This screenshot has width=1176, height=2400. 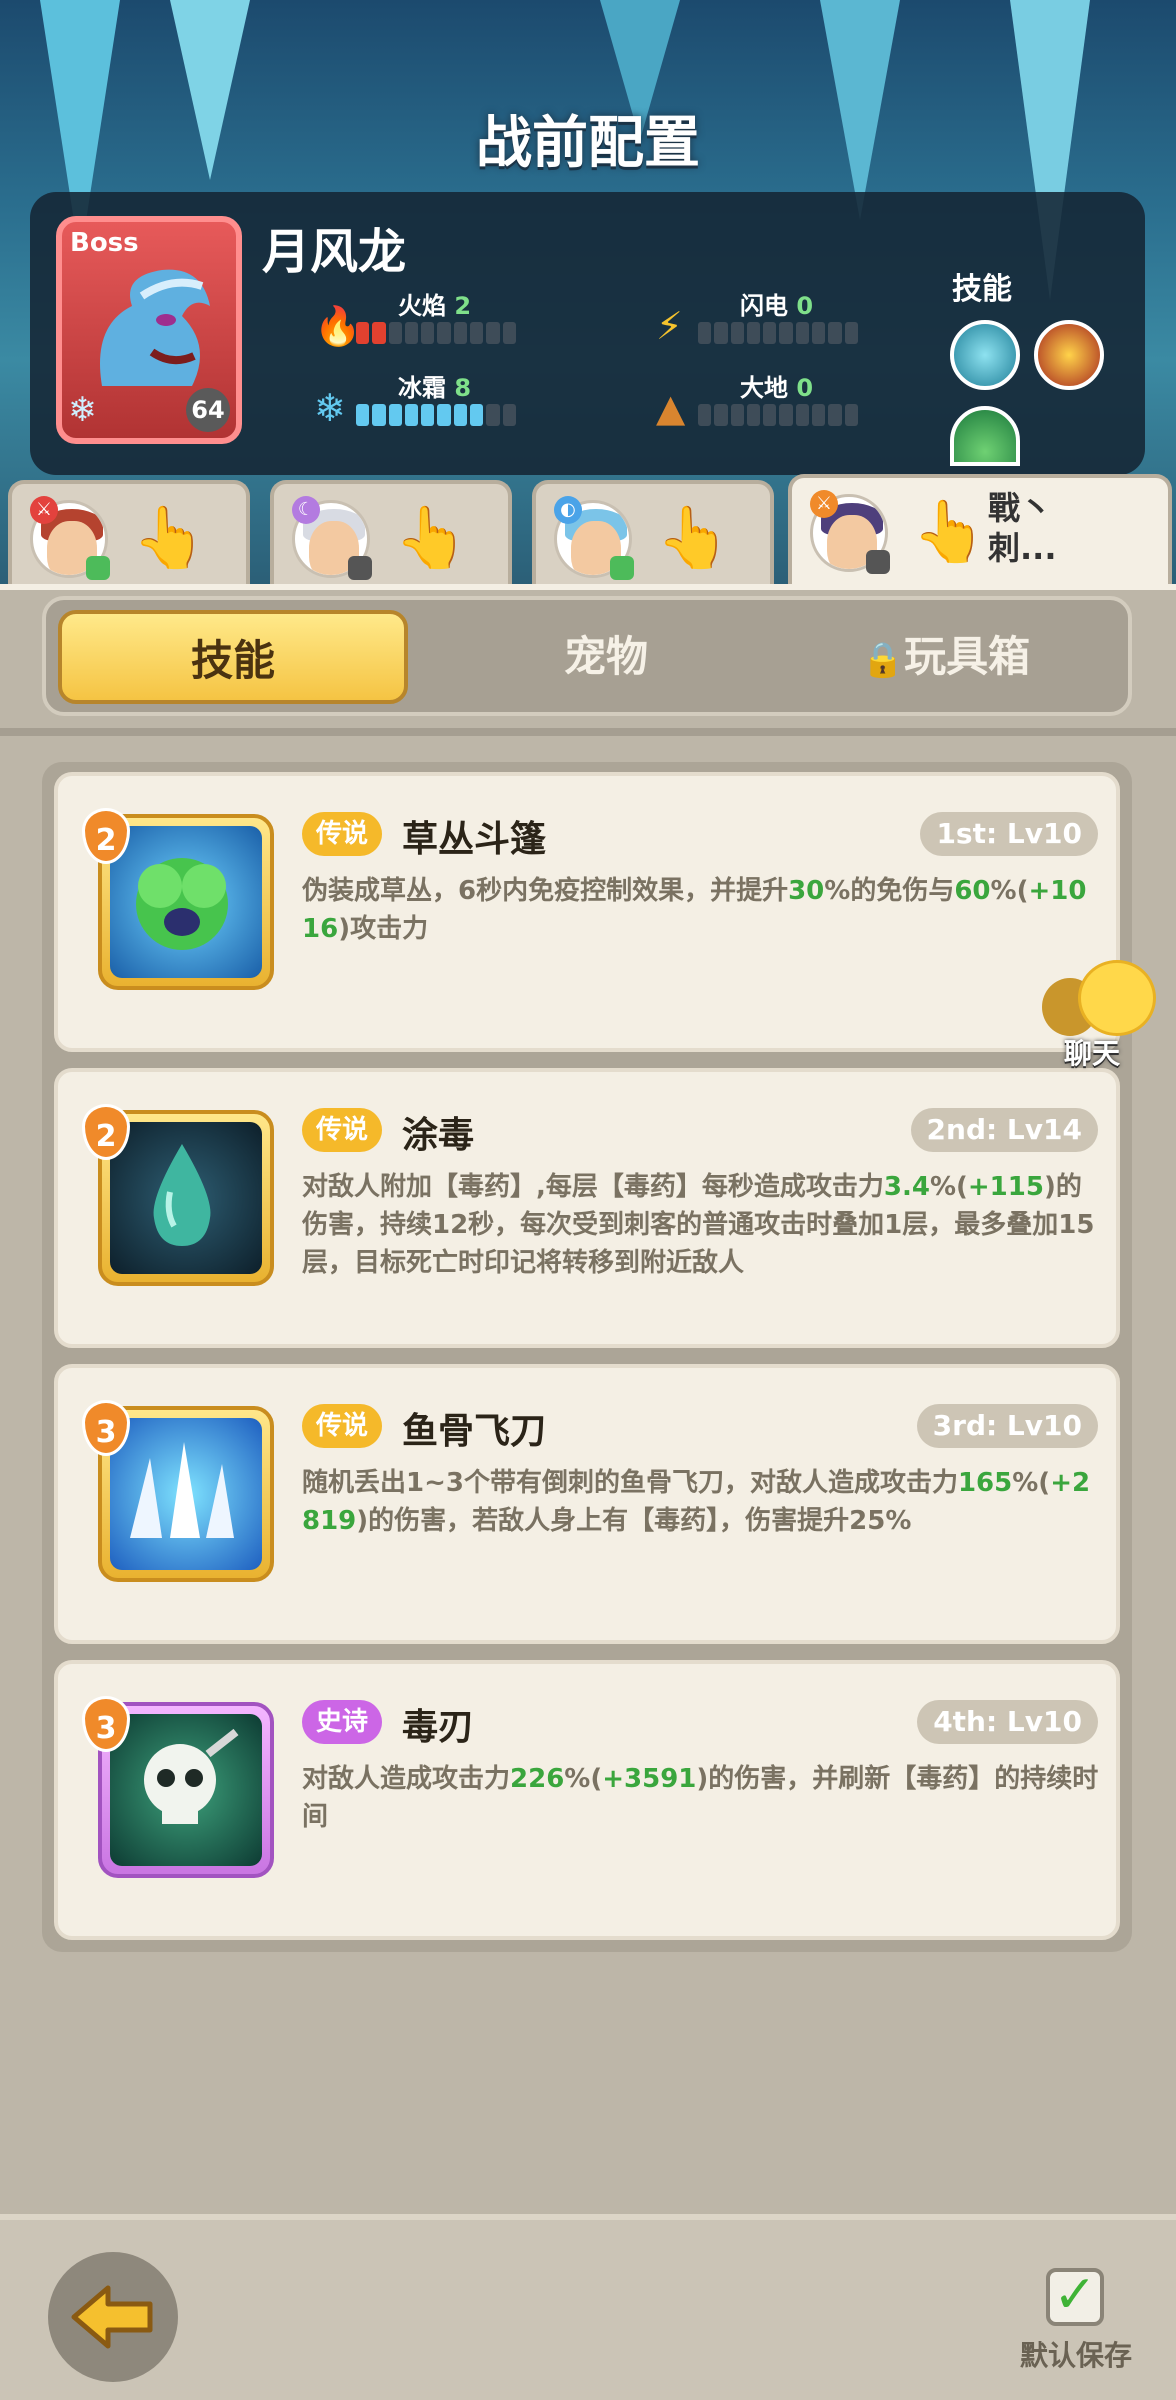 I want to click on skill-slot-level: 3rd: Lv10, so click(x=1007, y=1426).